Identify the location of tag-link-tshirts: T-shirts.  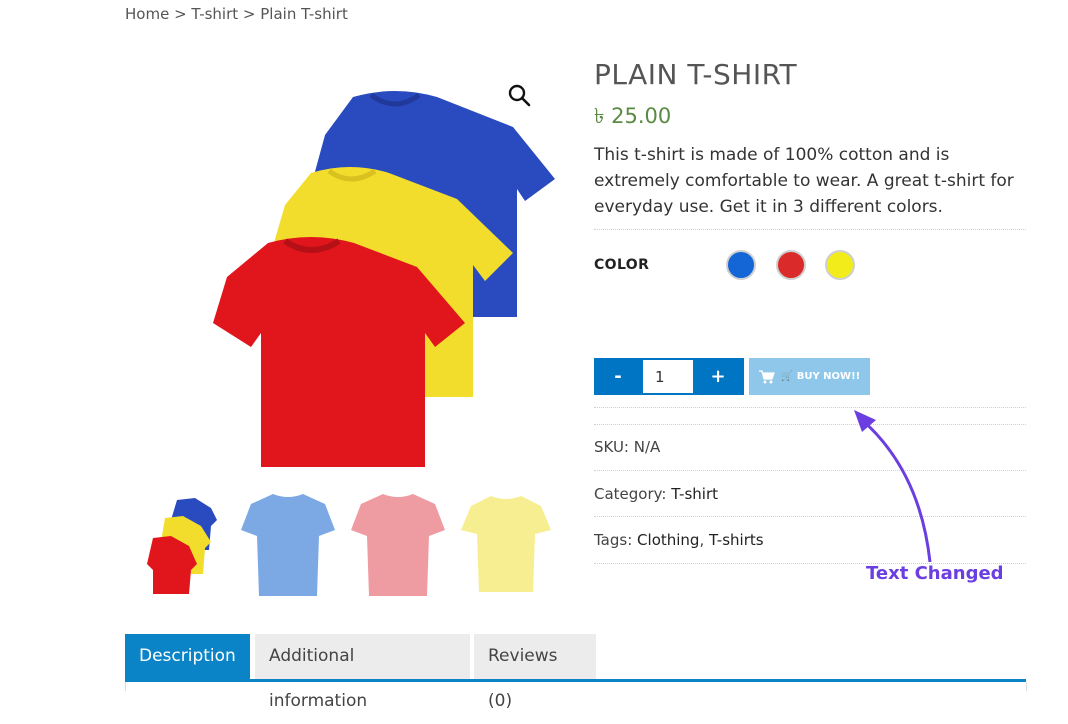
(736, 540).